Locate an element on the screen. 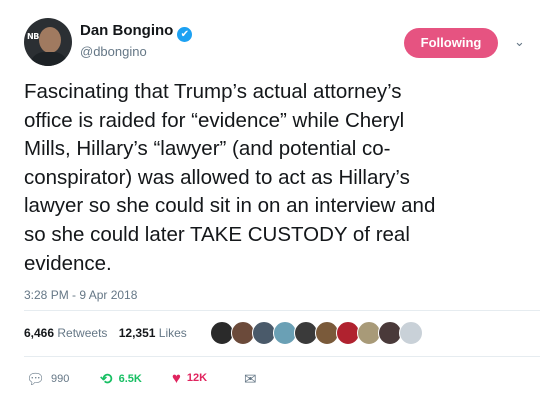 Image resolution: width=555 pixels, height=412 pixels. likes-stat: 12,351 Likes is located at coordinates (153, 333).